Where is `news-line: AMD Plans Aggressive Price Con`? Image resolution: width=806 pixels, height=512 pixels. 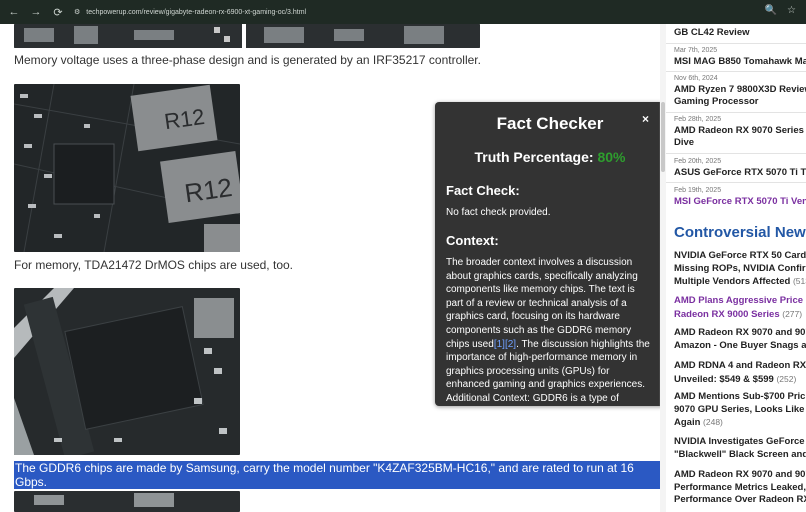 news-line: AMD Plans Aggressive Price Con is located at coordinates (740, 300).